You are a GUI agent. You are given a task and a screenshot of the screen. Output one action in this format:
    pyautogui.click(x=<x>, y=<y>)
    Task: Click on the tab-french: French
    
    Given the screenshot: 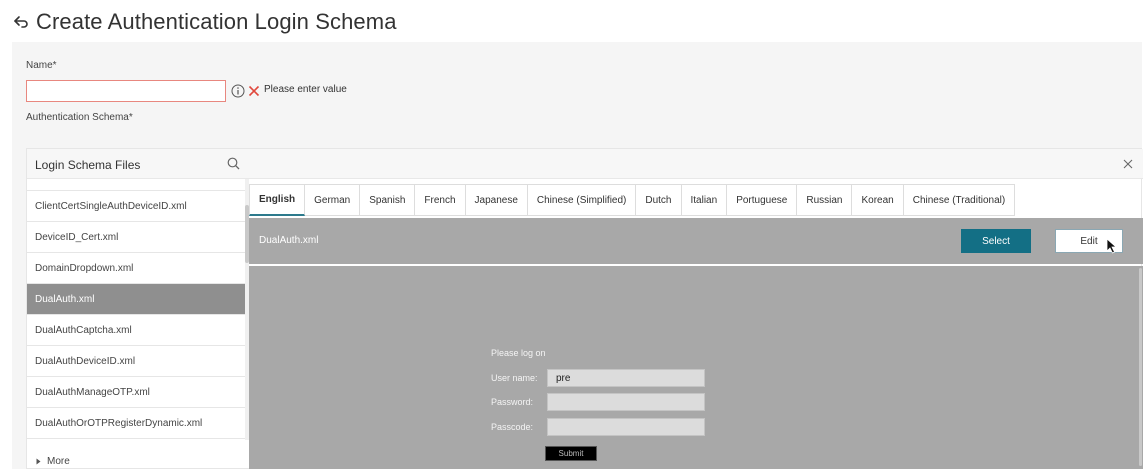 What is the action you would take?
    pyautogui.click(x=440, y=200)
    